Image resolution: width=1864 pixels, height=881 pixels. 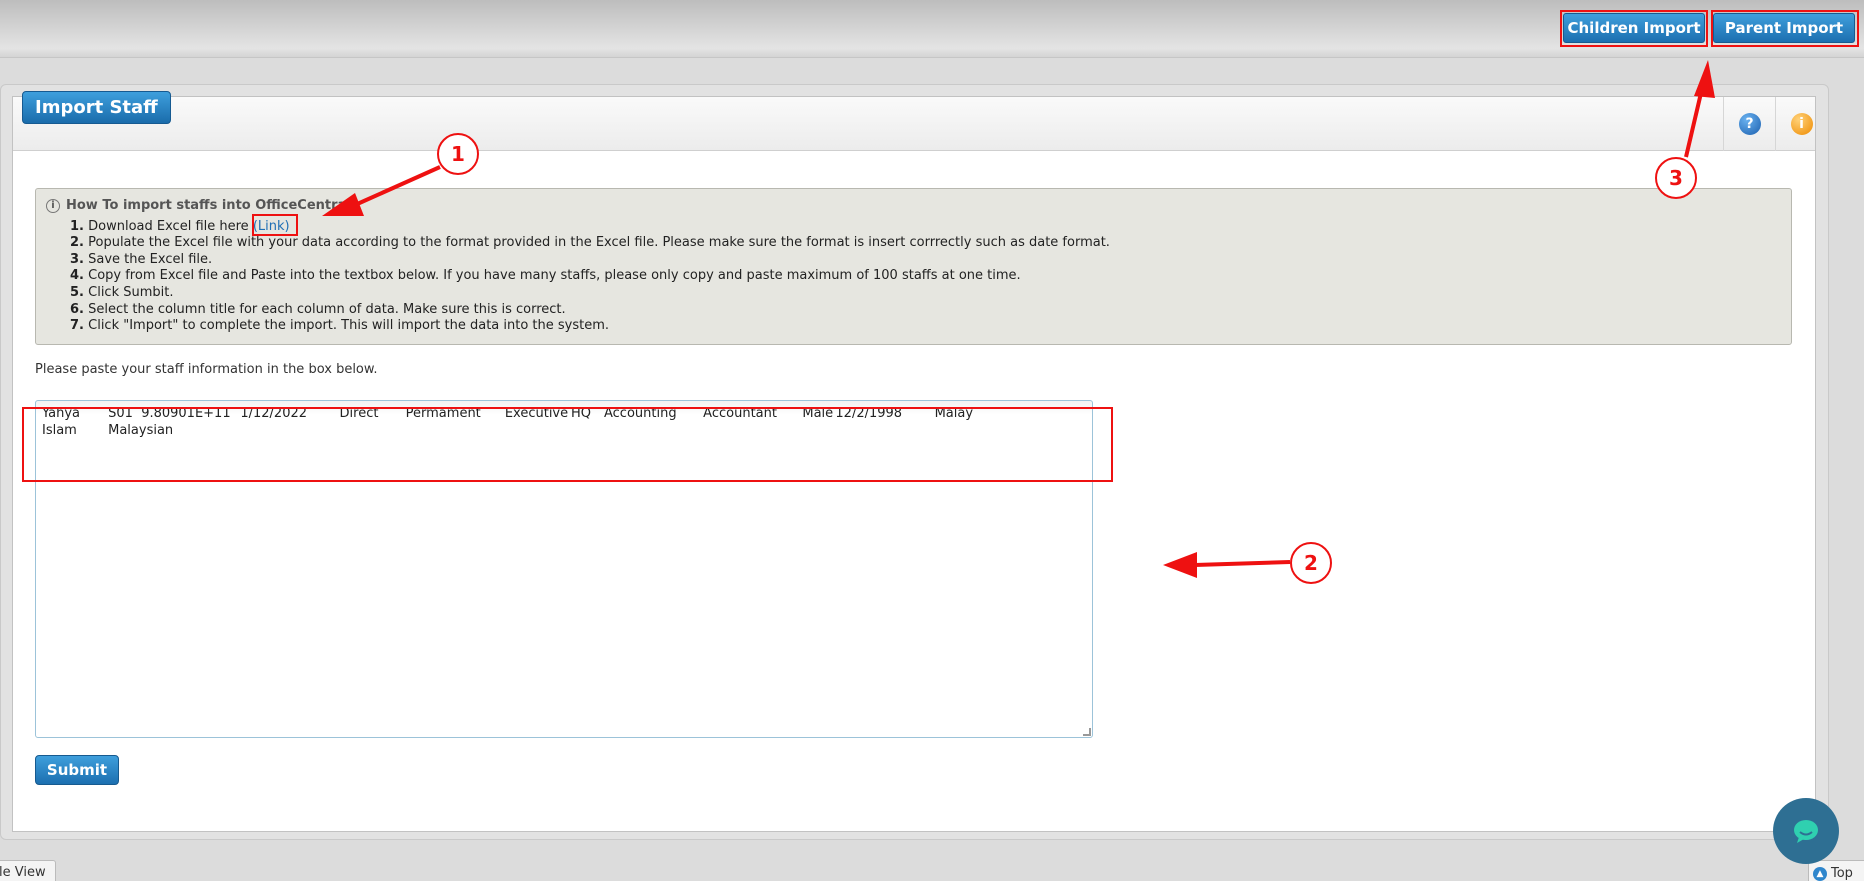 What do you see at coordinates (1785, 28) in the screenshot?
I see `annotation-box-parent-import` at bounding box center [1785, 28].